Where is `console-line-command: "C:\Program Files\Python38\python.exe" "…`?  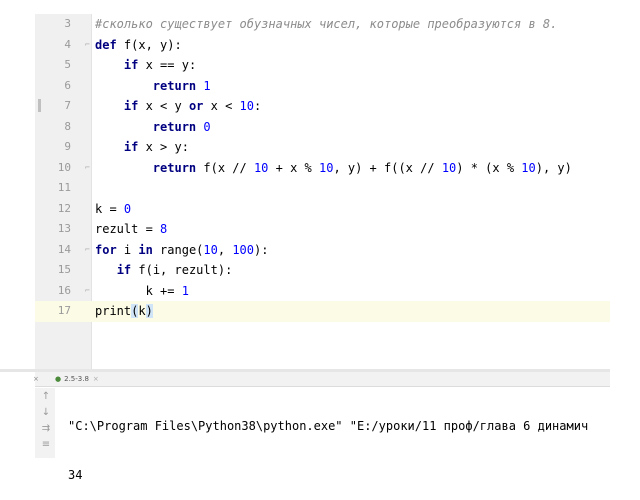 console-line-command: "C:\Program Files\Python38\python.exe" "… is located at coordinates (328, 426).